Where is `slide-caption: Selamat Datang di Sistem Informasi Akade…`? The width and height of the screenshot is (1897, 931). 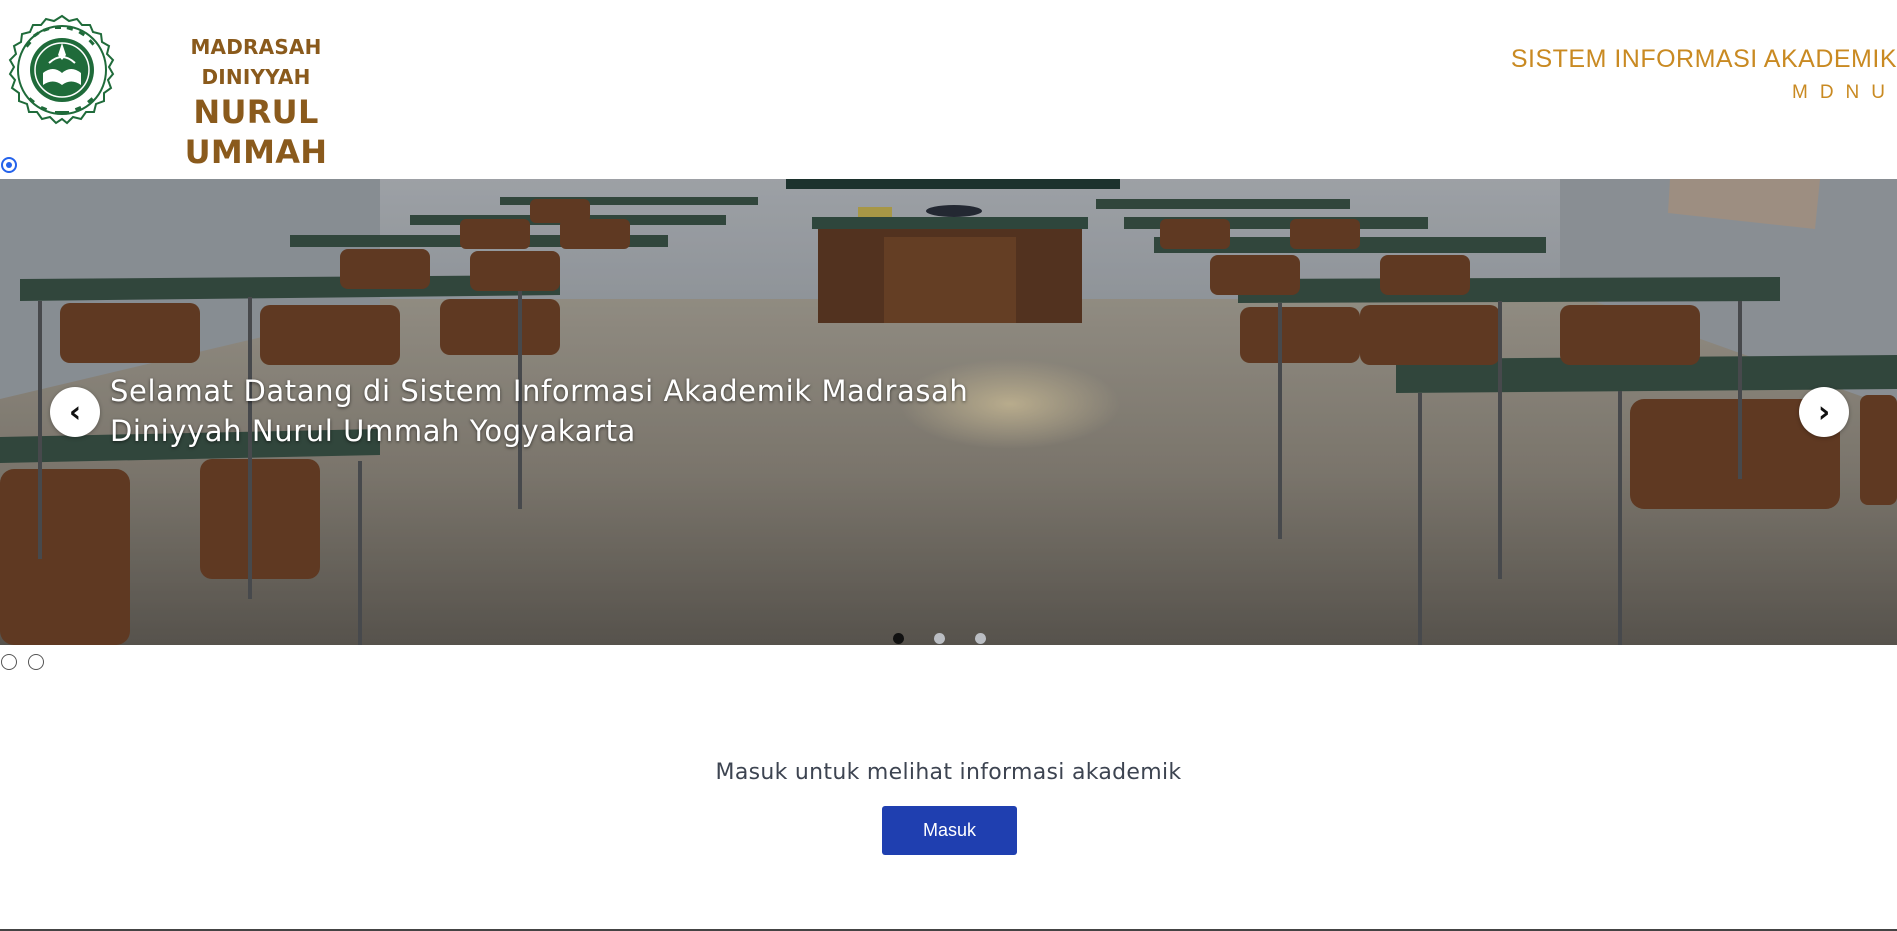
slide-caption: Selamat Datang di Sistem Informasi Akade… is located at coordinates (539, 411).